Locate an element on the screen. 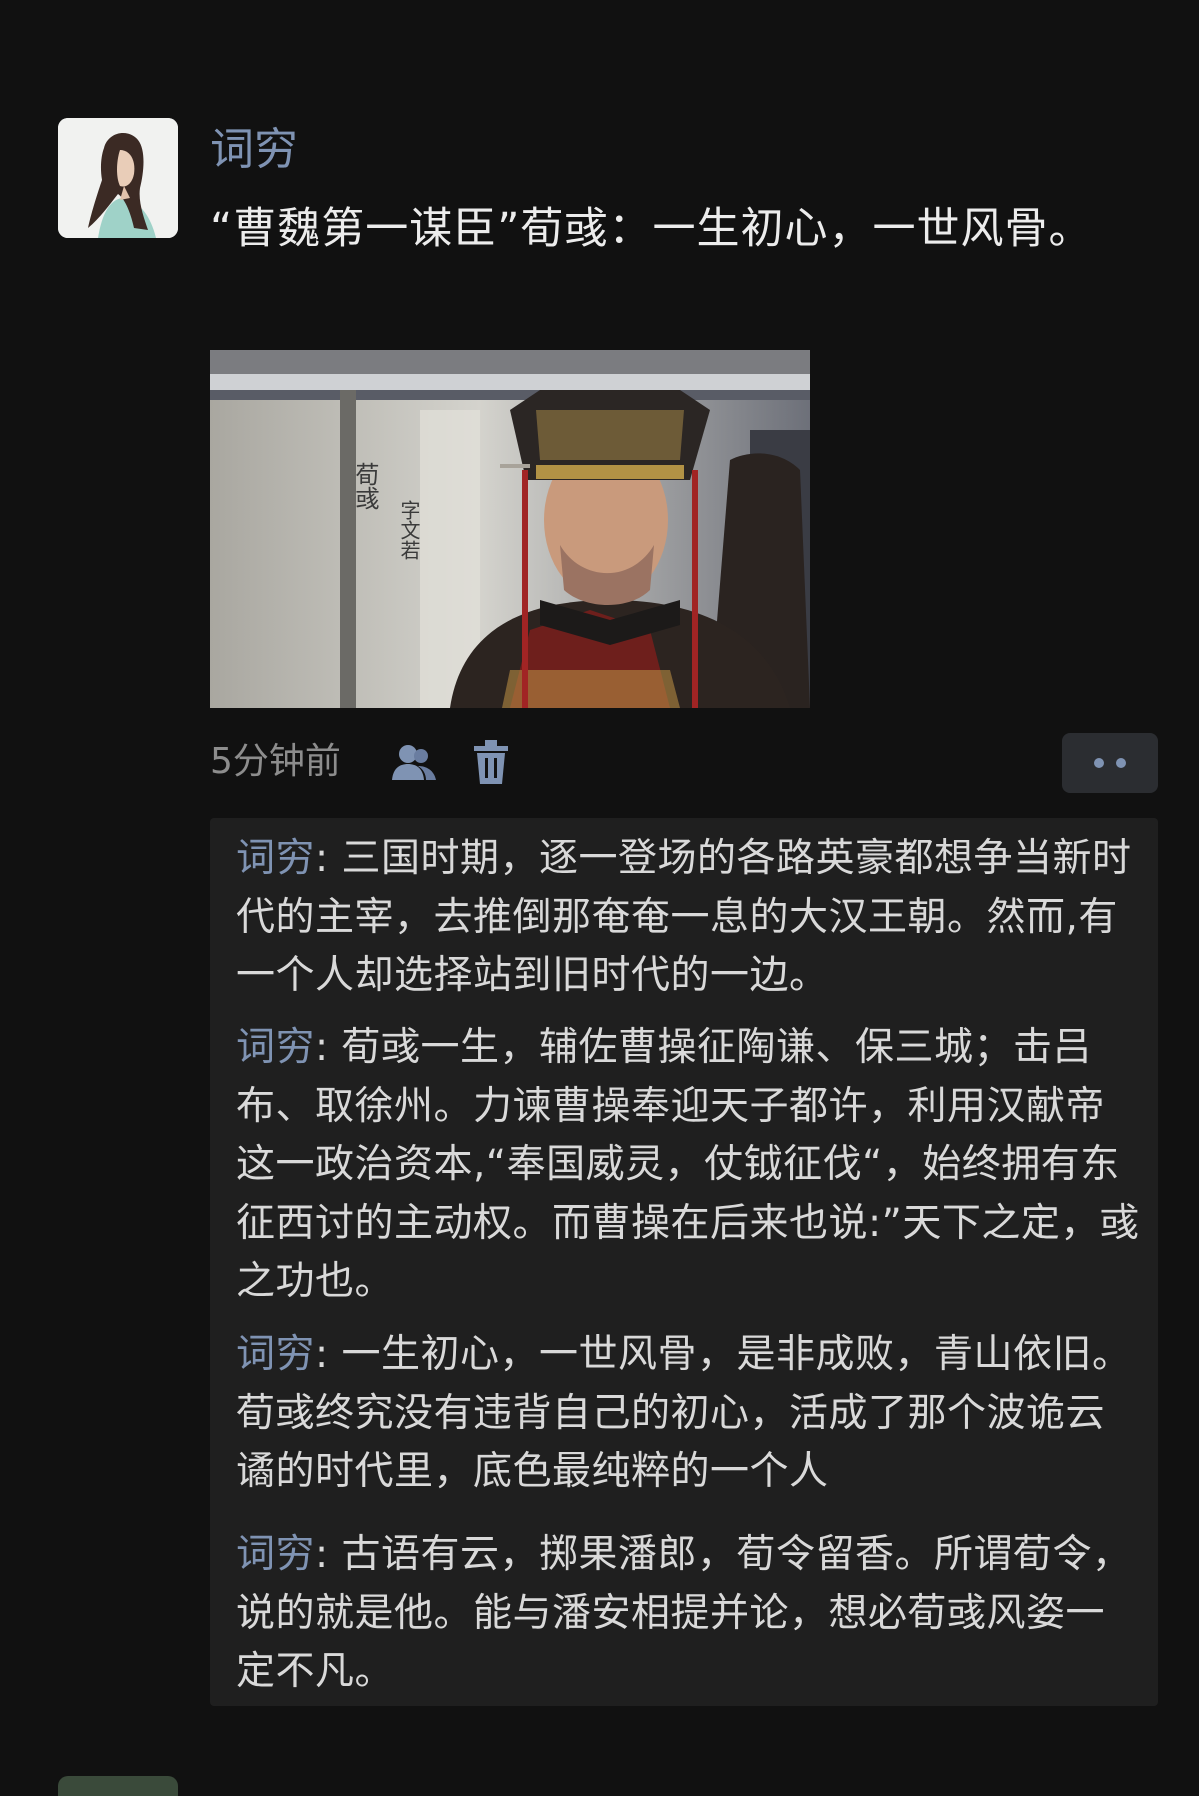 The width and height of the screenshot is (1199, 1796). username: 词穷 is located at coordinates (254, 150).